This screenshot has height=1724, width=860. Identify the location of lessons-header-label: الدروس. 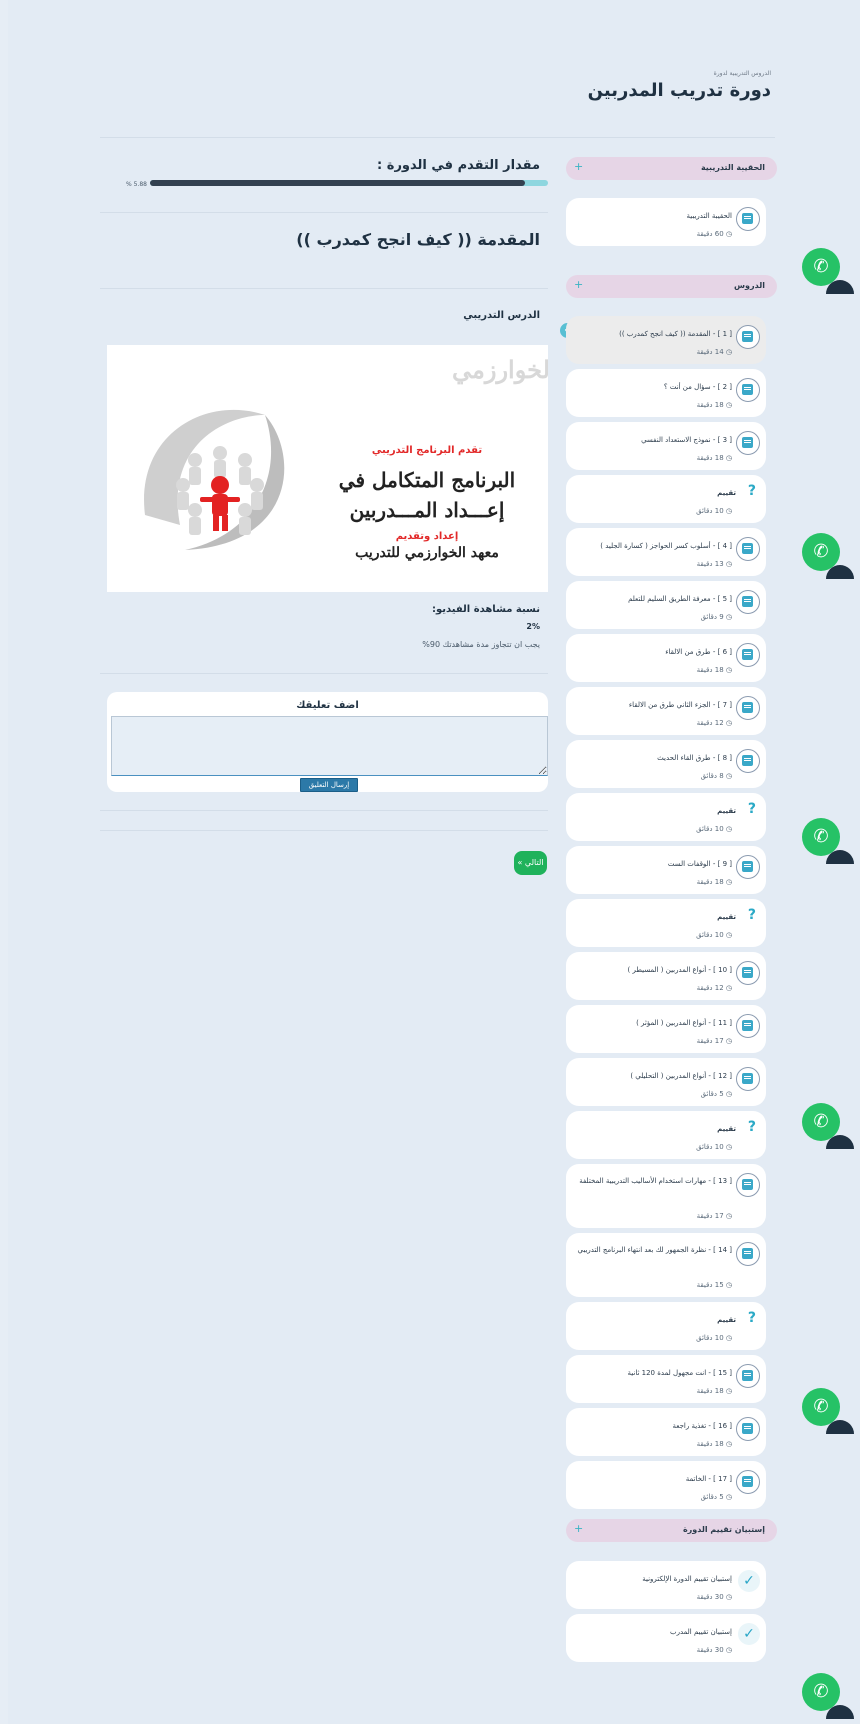
(749, 285).